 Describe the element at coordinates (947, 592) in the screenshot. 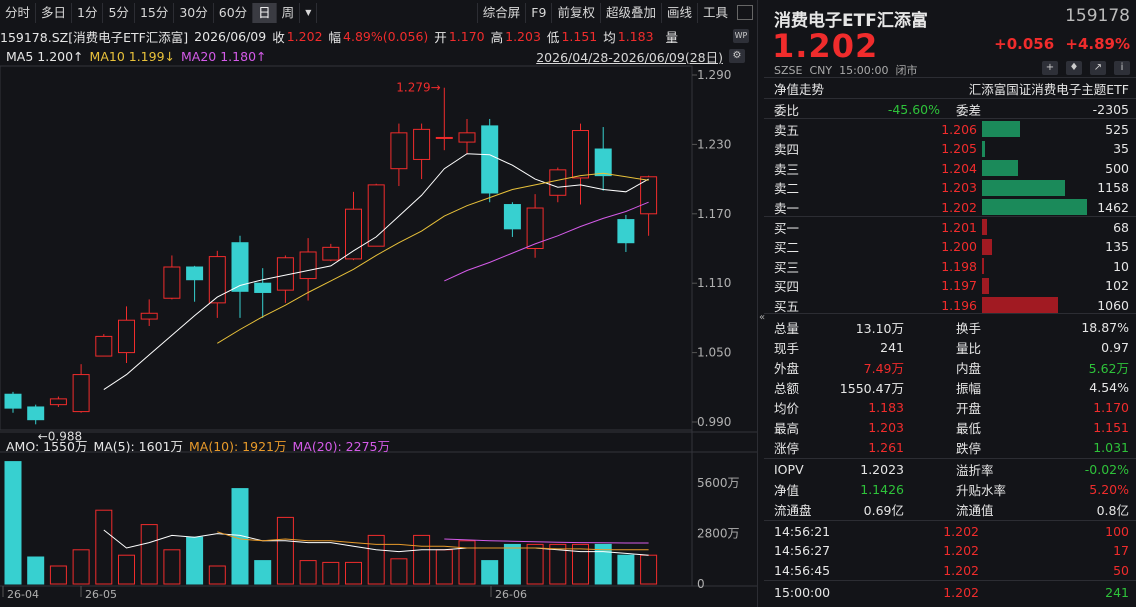

I see `tick-row: 15:00:00 1.202 241` at that location.